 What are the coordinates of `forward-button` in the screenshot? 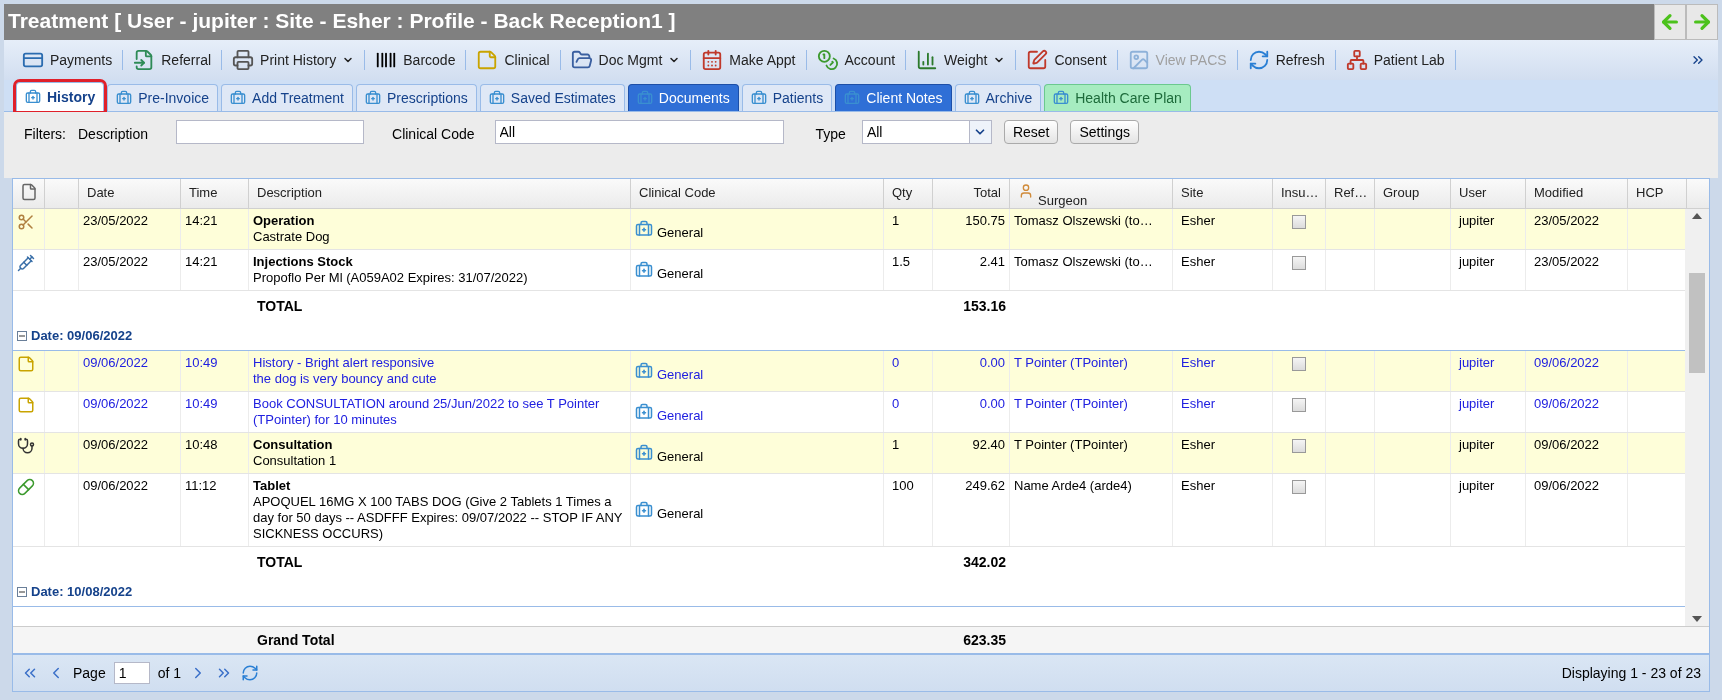 It's located at (1702, 22).